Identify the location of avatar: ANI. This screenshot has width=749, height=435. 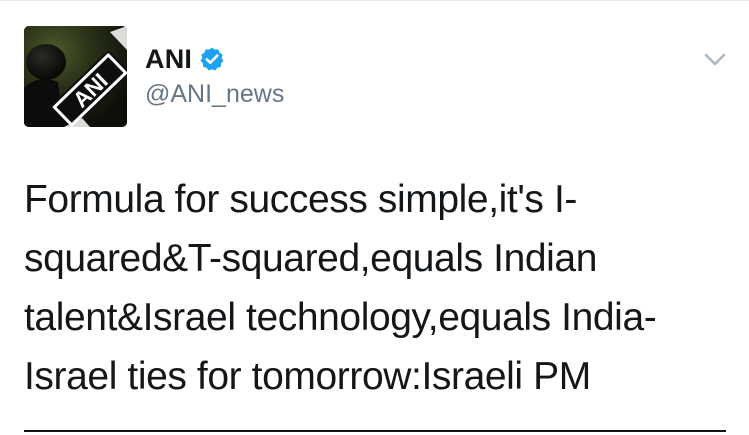
(75, 76).